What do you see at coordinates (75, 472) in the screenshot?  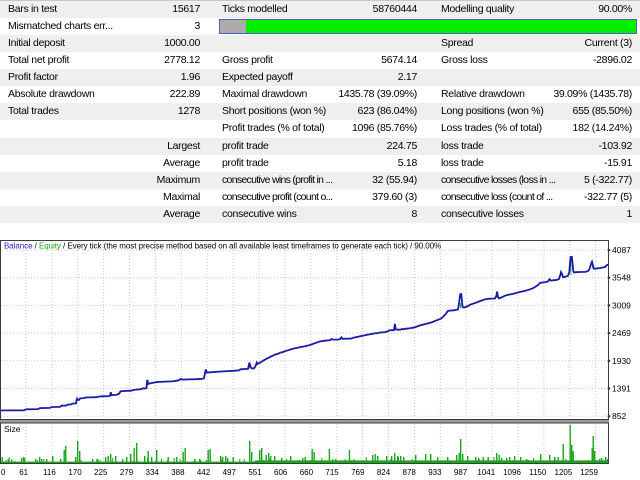 I see `svg-text: 170` at bounding box center [75, 472].